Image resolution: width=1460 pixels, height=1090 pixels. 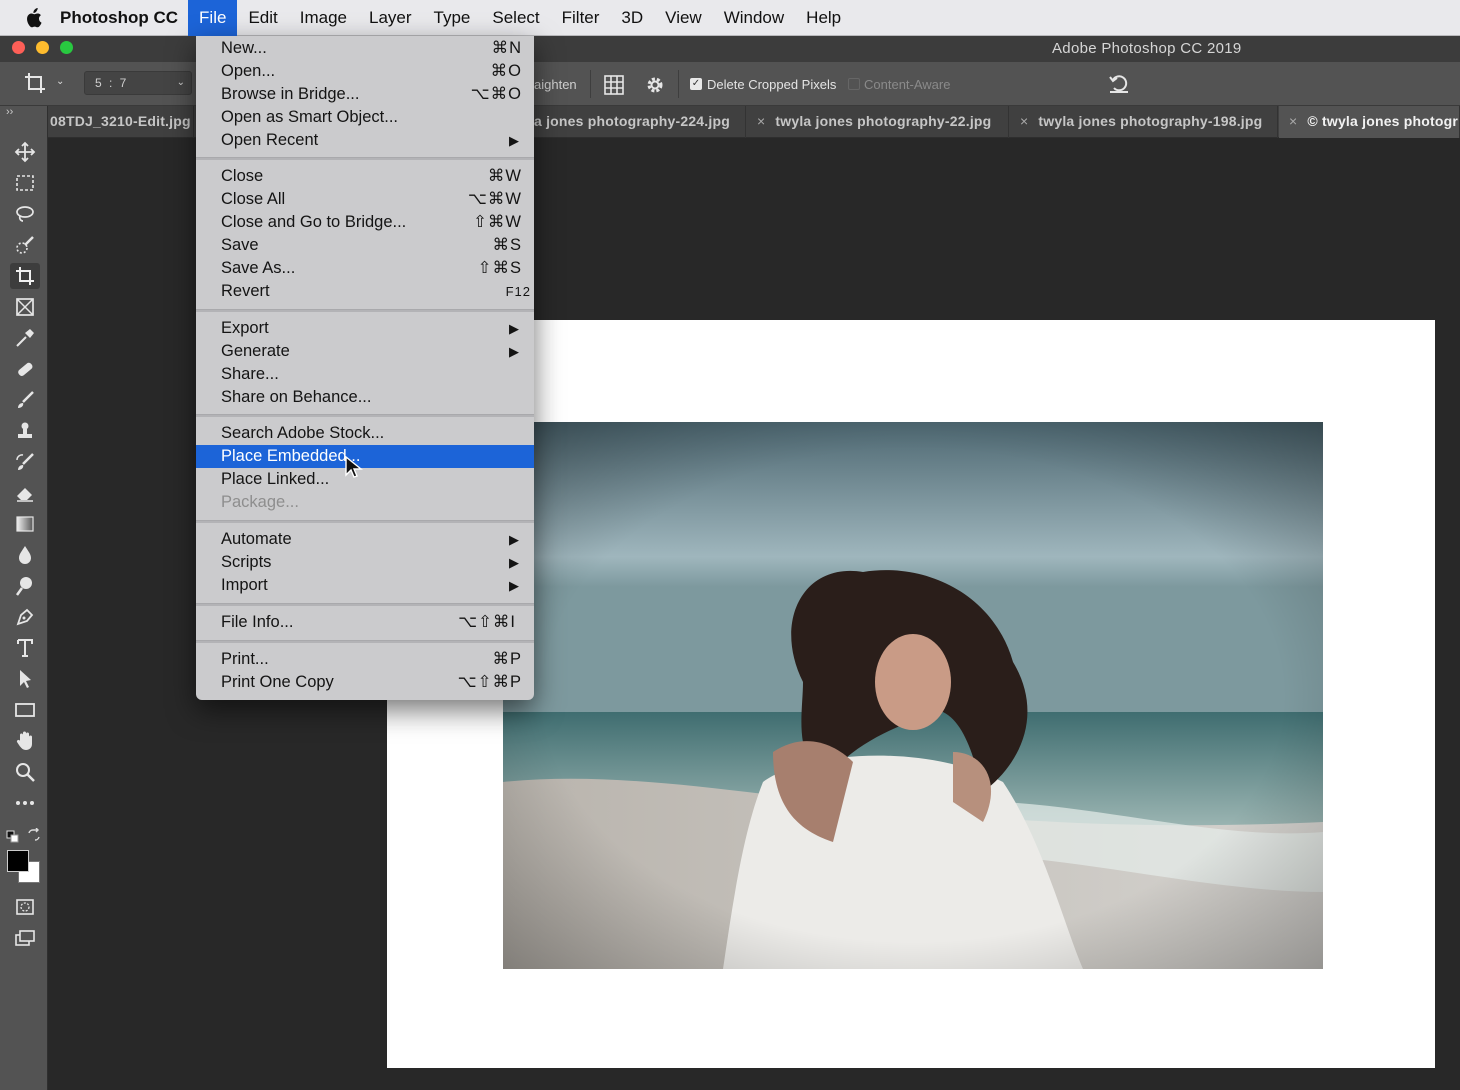 I want to click on window-close-button, so click(x=18, y=47).